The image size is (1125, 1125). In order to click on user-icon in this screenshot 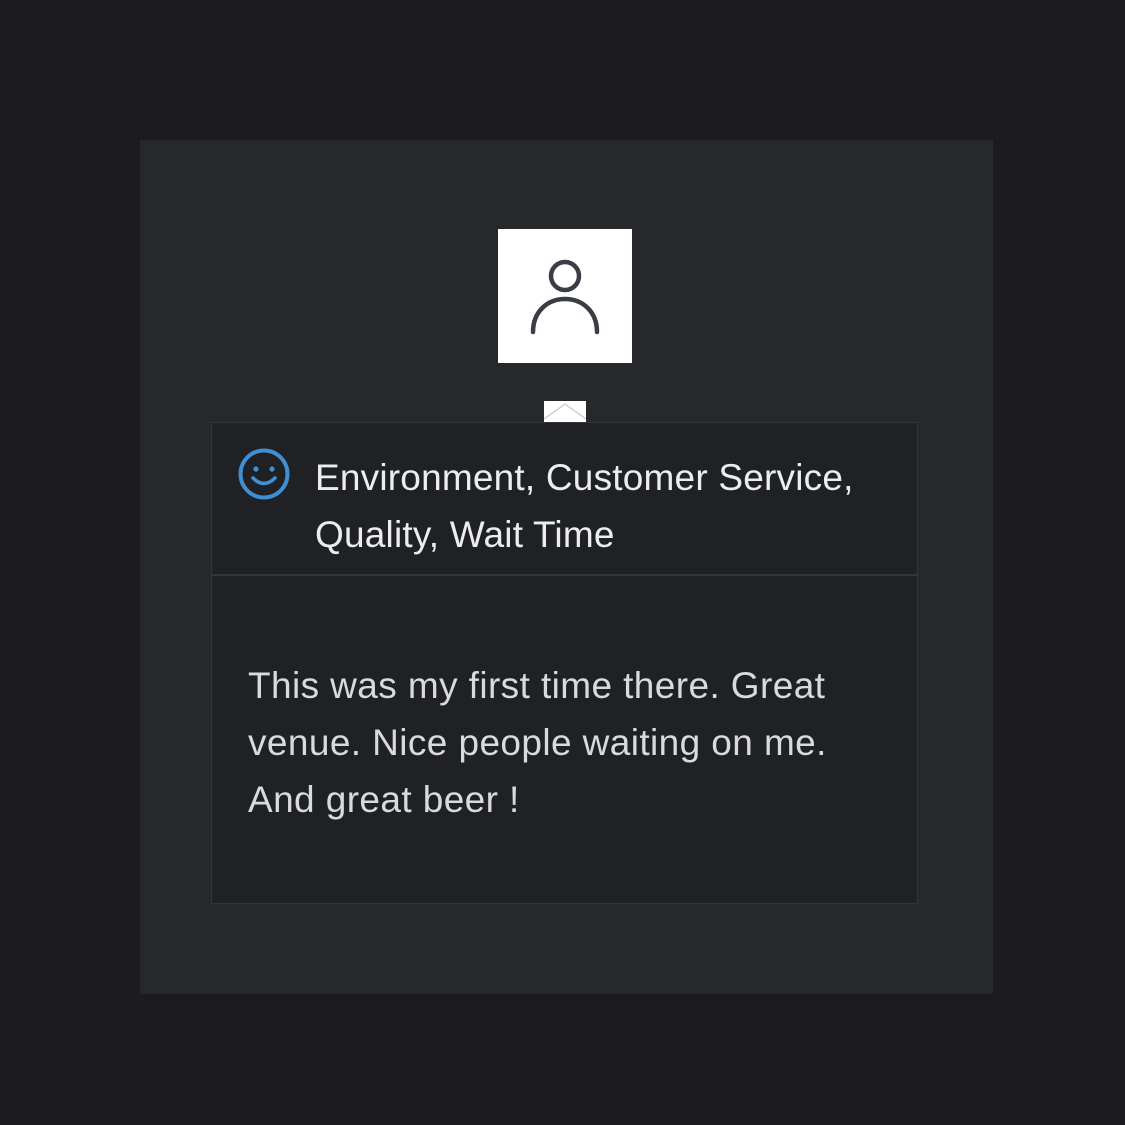, I will do `click(565, 297)`.